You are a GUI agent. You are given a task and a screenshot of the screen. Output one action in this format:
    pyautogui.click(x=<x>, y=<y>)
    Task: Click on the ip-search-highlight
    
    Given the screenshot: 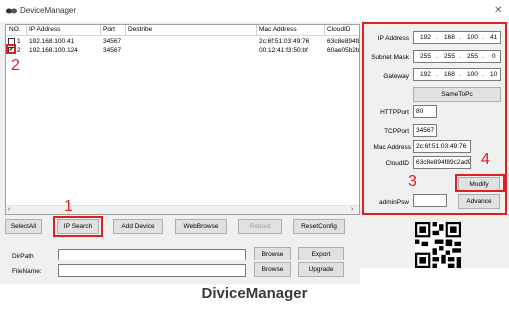 What is the action you would take?
    pyautogui.click(x=78, y=226)
    